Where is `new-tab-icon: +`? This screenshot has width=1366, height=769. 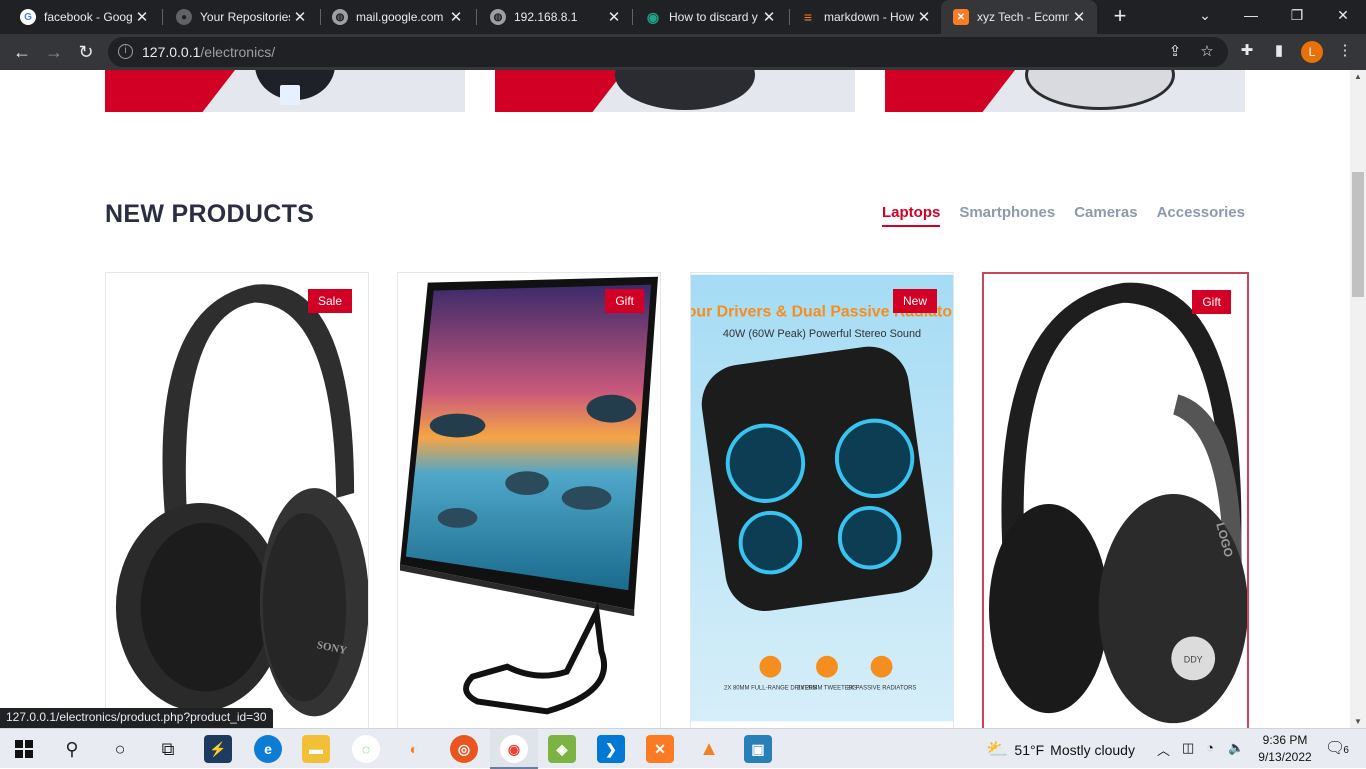
new-tab-icon: + is located at coordinates (1120, 16).